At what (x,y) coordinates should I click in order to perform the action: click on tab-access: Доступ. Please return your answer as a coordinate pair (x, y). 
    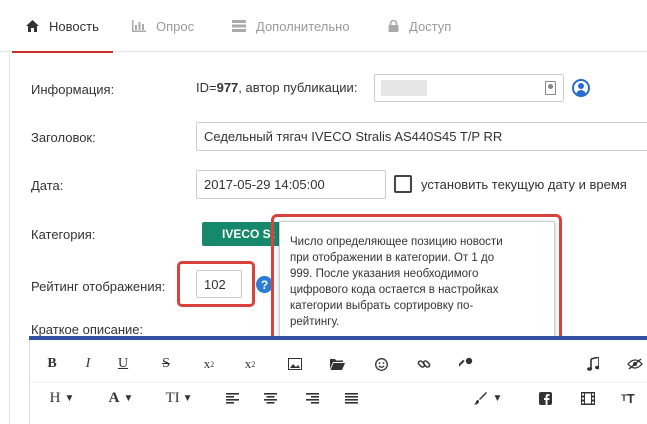
    Looking at the image, I should click on (419, 26).